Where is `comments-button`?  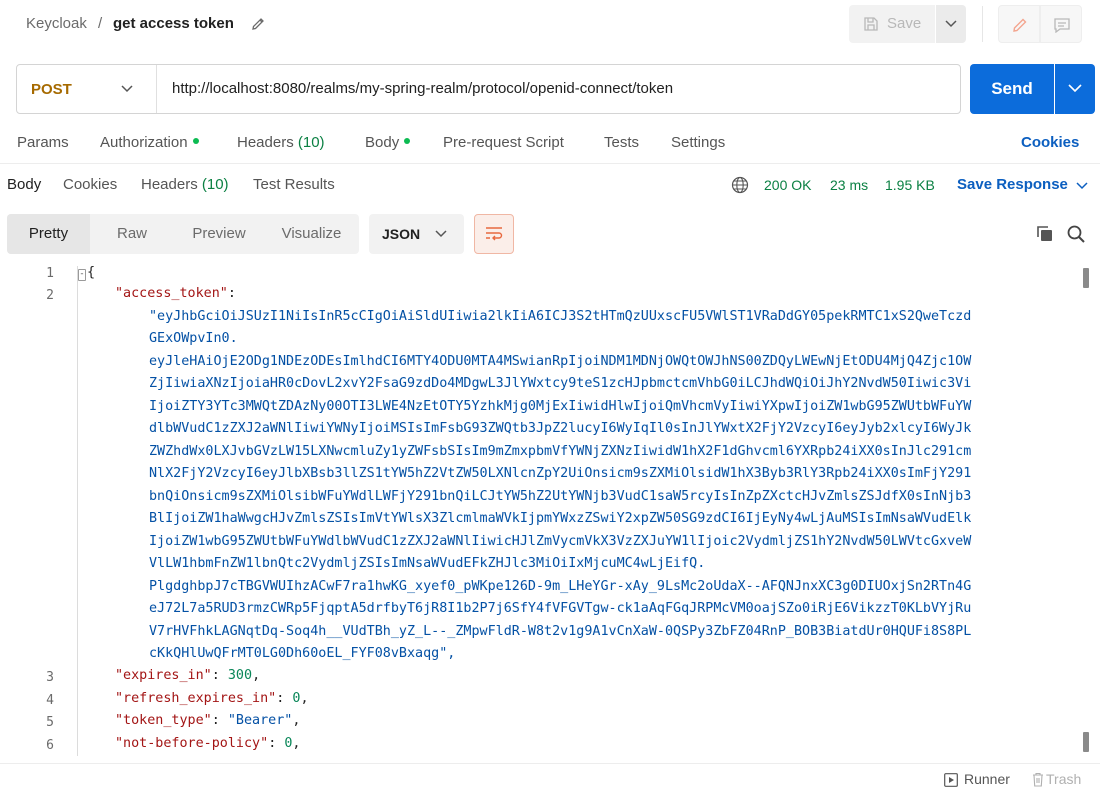 comments-button is located at coordinates (1061, 24).